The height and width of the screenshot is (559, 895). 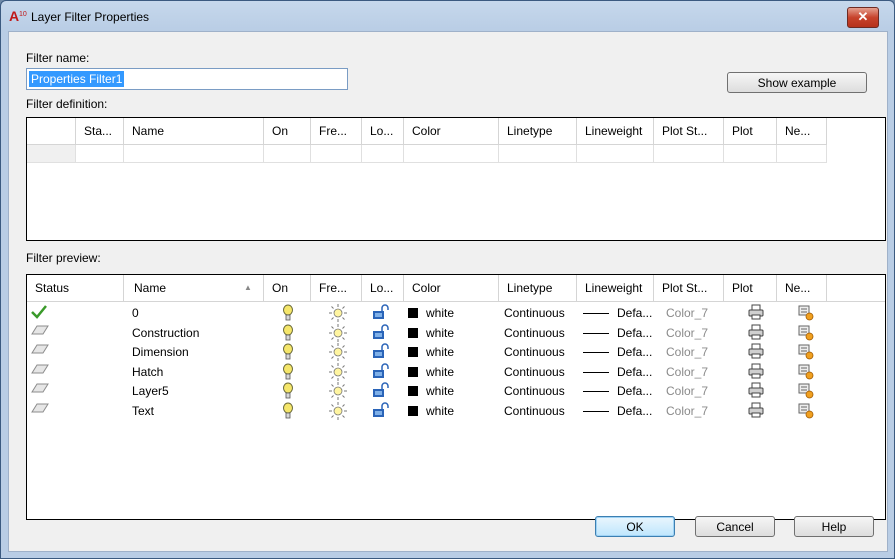 I want to click on def-cell-lock, so click(x=383, y=154).